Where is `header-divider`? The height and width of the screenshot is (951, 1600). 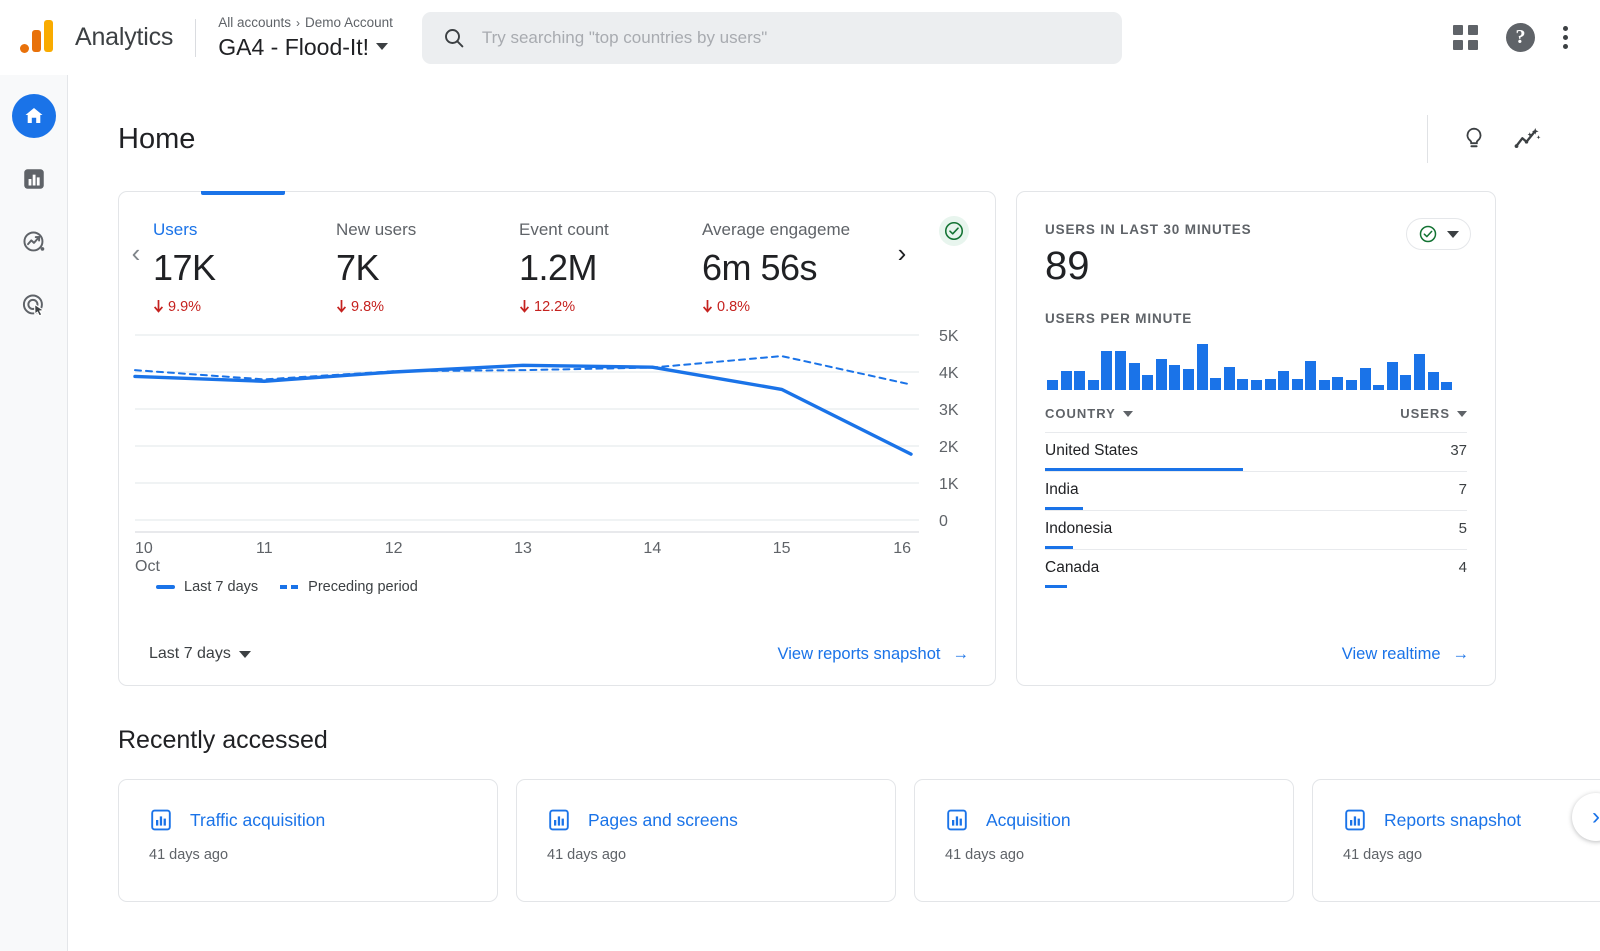 header-divider is located at coordinates (1427, 139).